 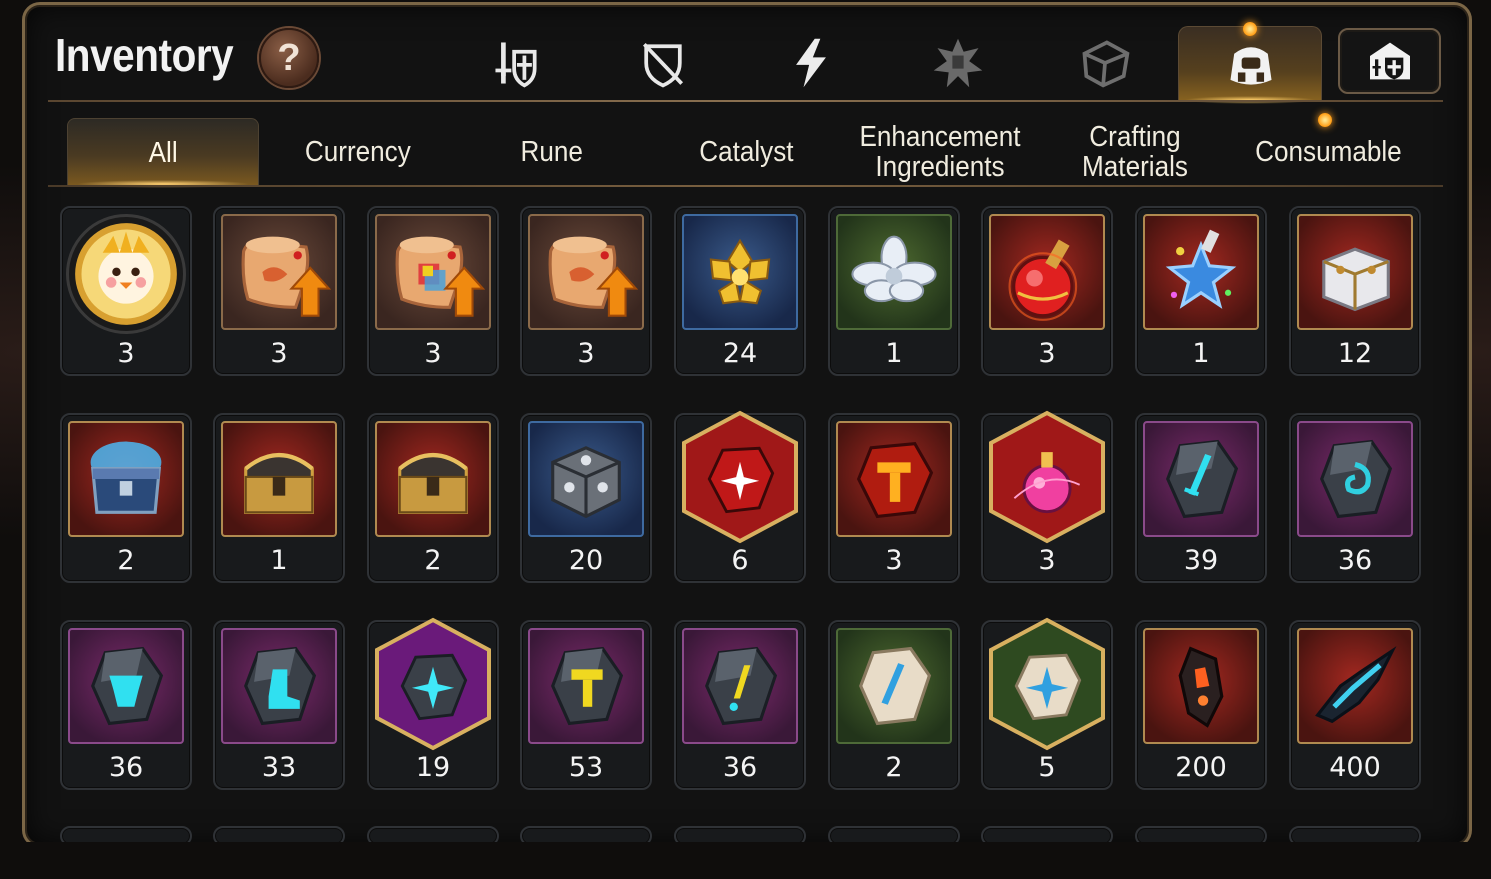 I want to click on pink-potion-icon, so click(x=1047, y=479).